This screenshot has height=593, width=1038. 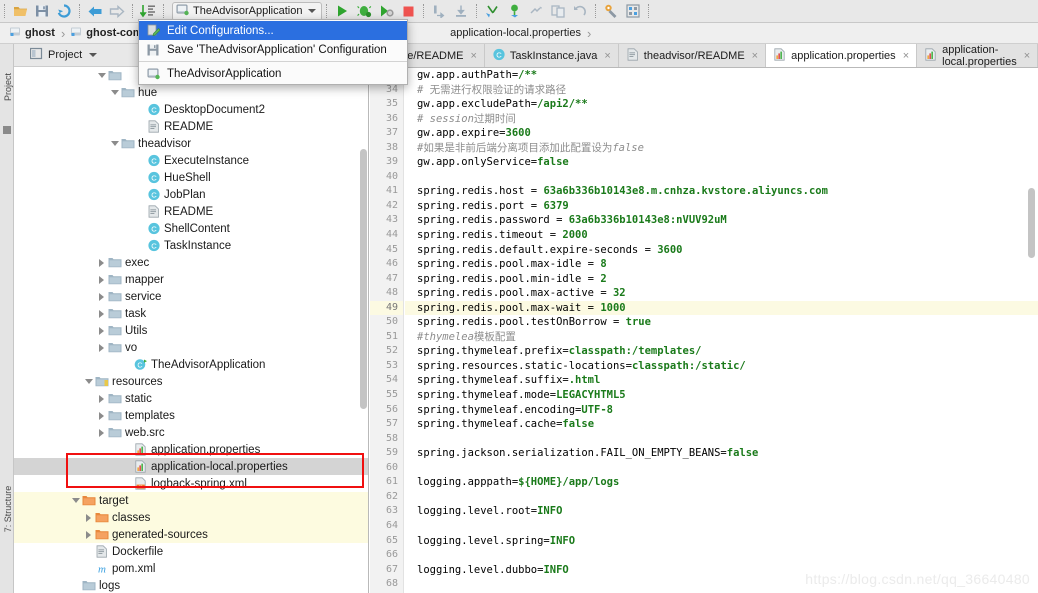 What do you see at coordinates (273, 73) in the screenshot?
I see `menu-item: TheAdvisorApplication` at bounding box center [273, 73].